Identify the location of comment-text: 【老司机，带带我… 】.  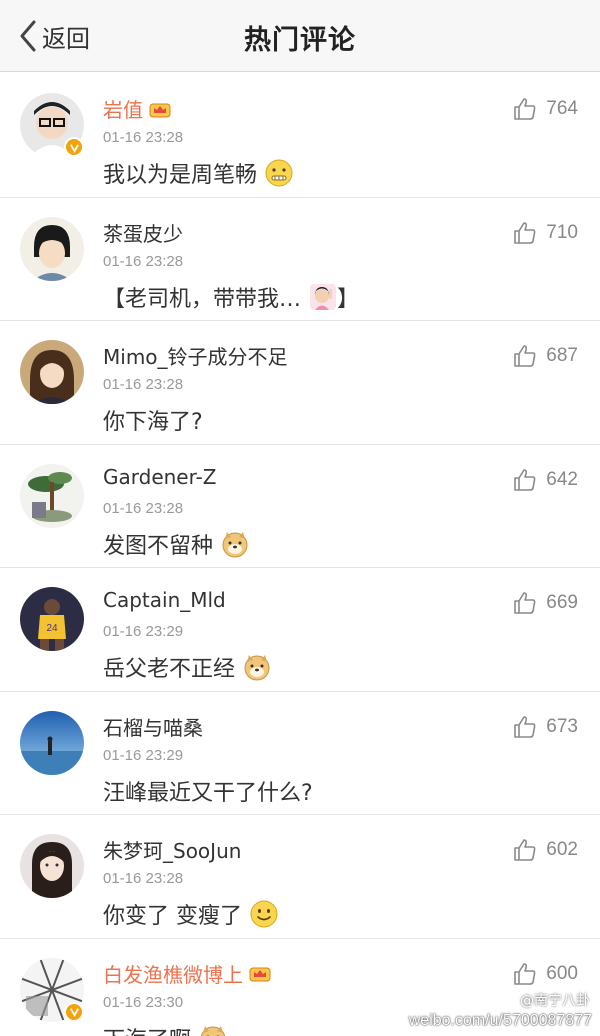
(231, 297).